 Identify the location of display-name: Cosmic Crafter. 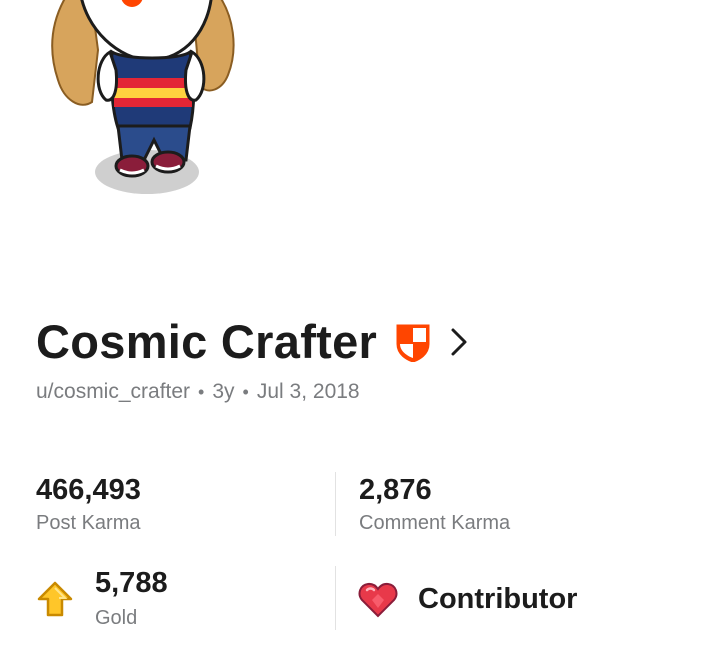
(207, 341).